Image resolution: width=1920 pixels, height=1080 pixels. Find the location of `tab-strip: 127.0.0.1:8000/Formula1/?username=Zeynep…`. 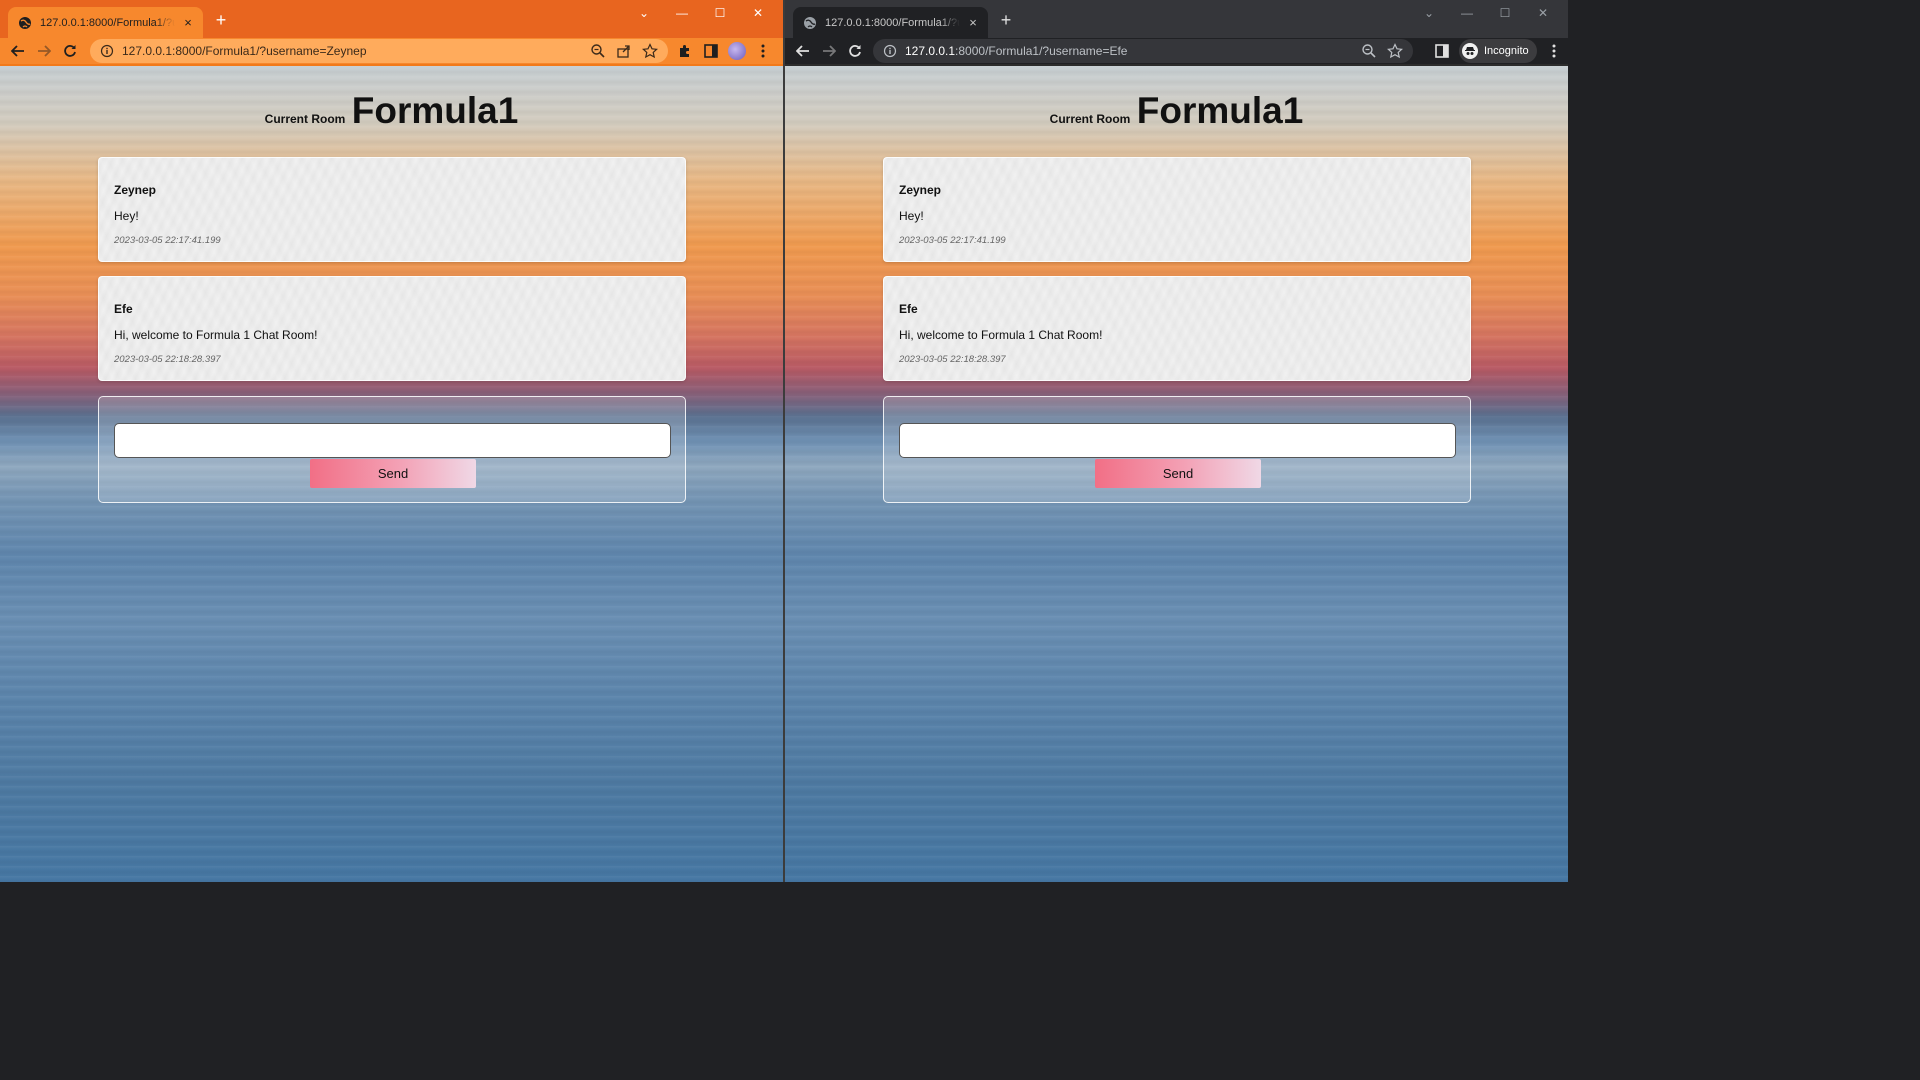

tab-strip: 127.0.0.1:8000/Formula1/?username=Zeynep… is located at coordinates (391, 19).